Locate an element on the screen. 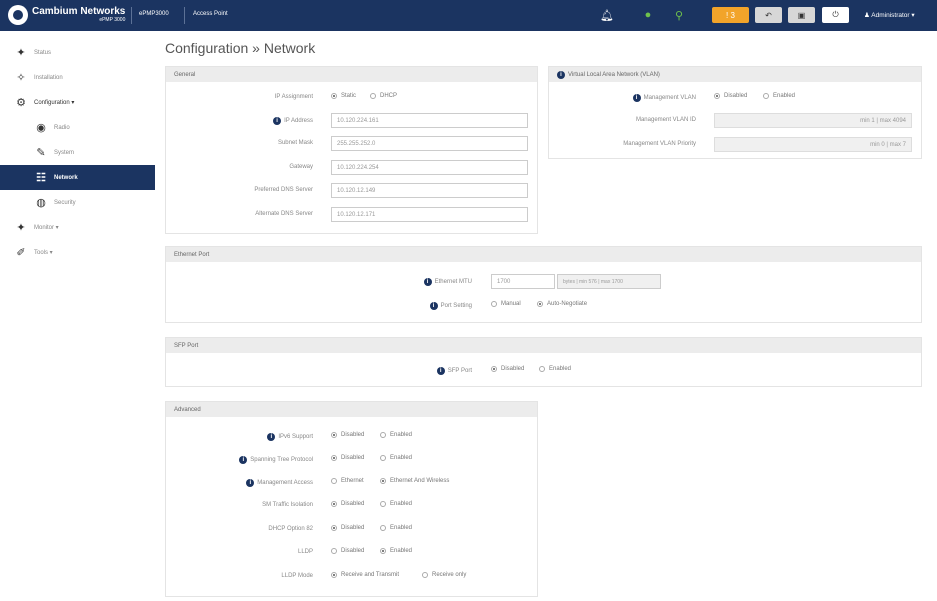 This screenshot has height=601, width=937. dhcp82-enabled-radio: Enabled is located at coordinates (396, 528).